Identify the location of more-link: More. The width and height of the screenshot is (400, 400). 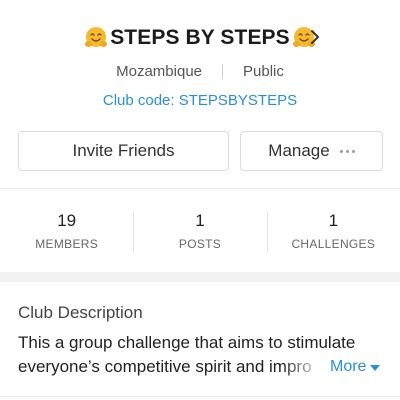
(355, 367).